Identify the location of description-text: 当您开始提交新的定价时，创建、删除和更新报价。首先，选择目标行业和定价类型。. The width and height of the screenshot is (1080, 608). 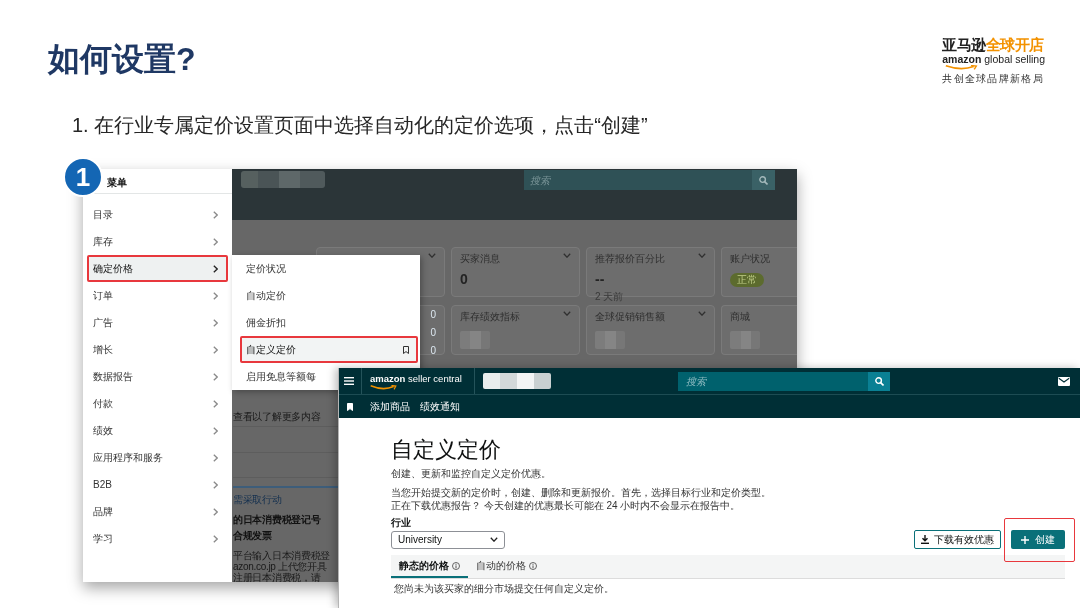
(581, 492).